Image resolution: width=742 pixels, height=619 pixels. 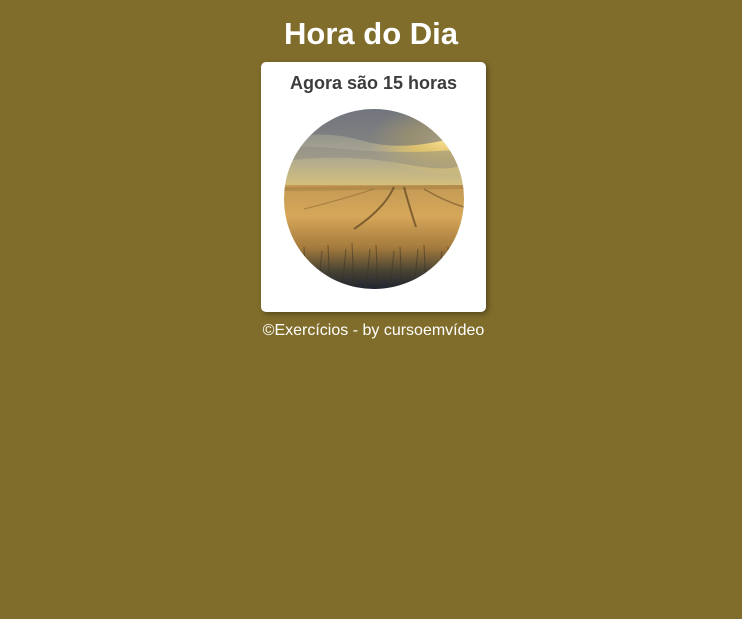 What do you see at coordinates (373, 83) in the screenshot?
I see `time-message: Agora são 15 horas` at bounding box center [373, 83].